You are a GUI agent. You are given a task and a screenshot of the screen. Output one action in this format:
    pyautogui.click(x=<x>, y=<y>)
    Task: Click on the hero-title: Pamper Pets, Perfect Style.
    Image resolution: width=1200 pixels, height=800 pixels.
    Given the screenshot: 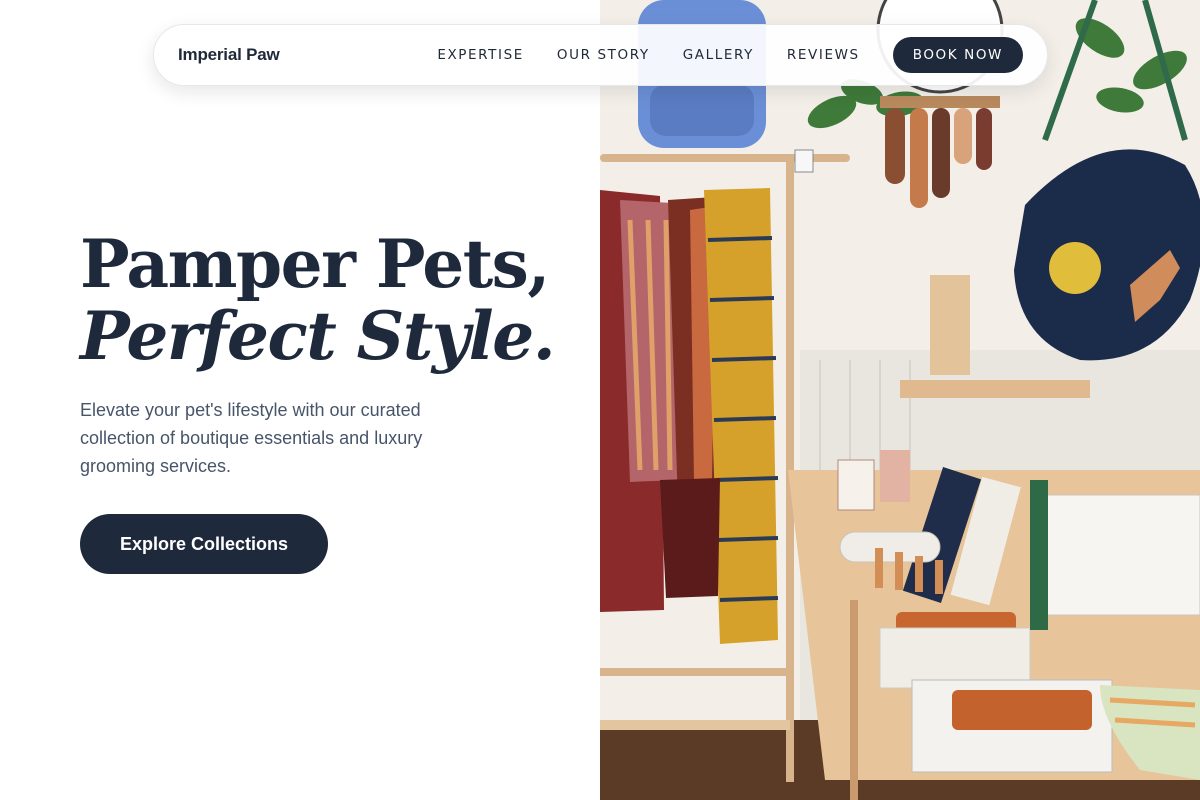 What is the action you would take?
    pyautogui.click(x=320, y=300)
    